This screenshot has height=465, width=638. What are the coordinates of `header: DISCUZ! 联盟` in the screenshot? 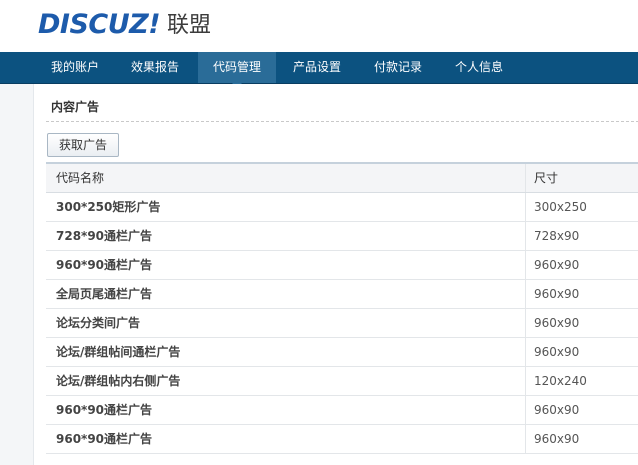 It's located at (319, 26).